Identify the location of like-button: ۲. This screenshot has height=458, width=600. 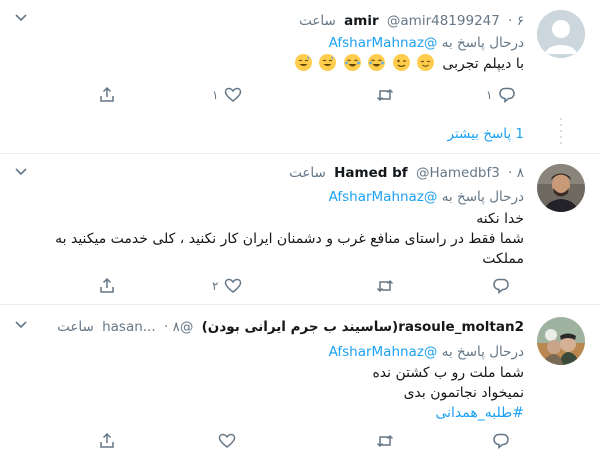
(227, 286).